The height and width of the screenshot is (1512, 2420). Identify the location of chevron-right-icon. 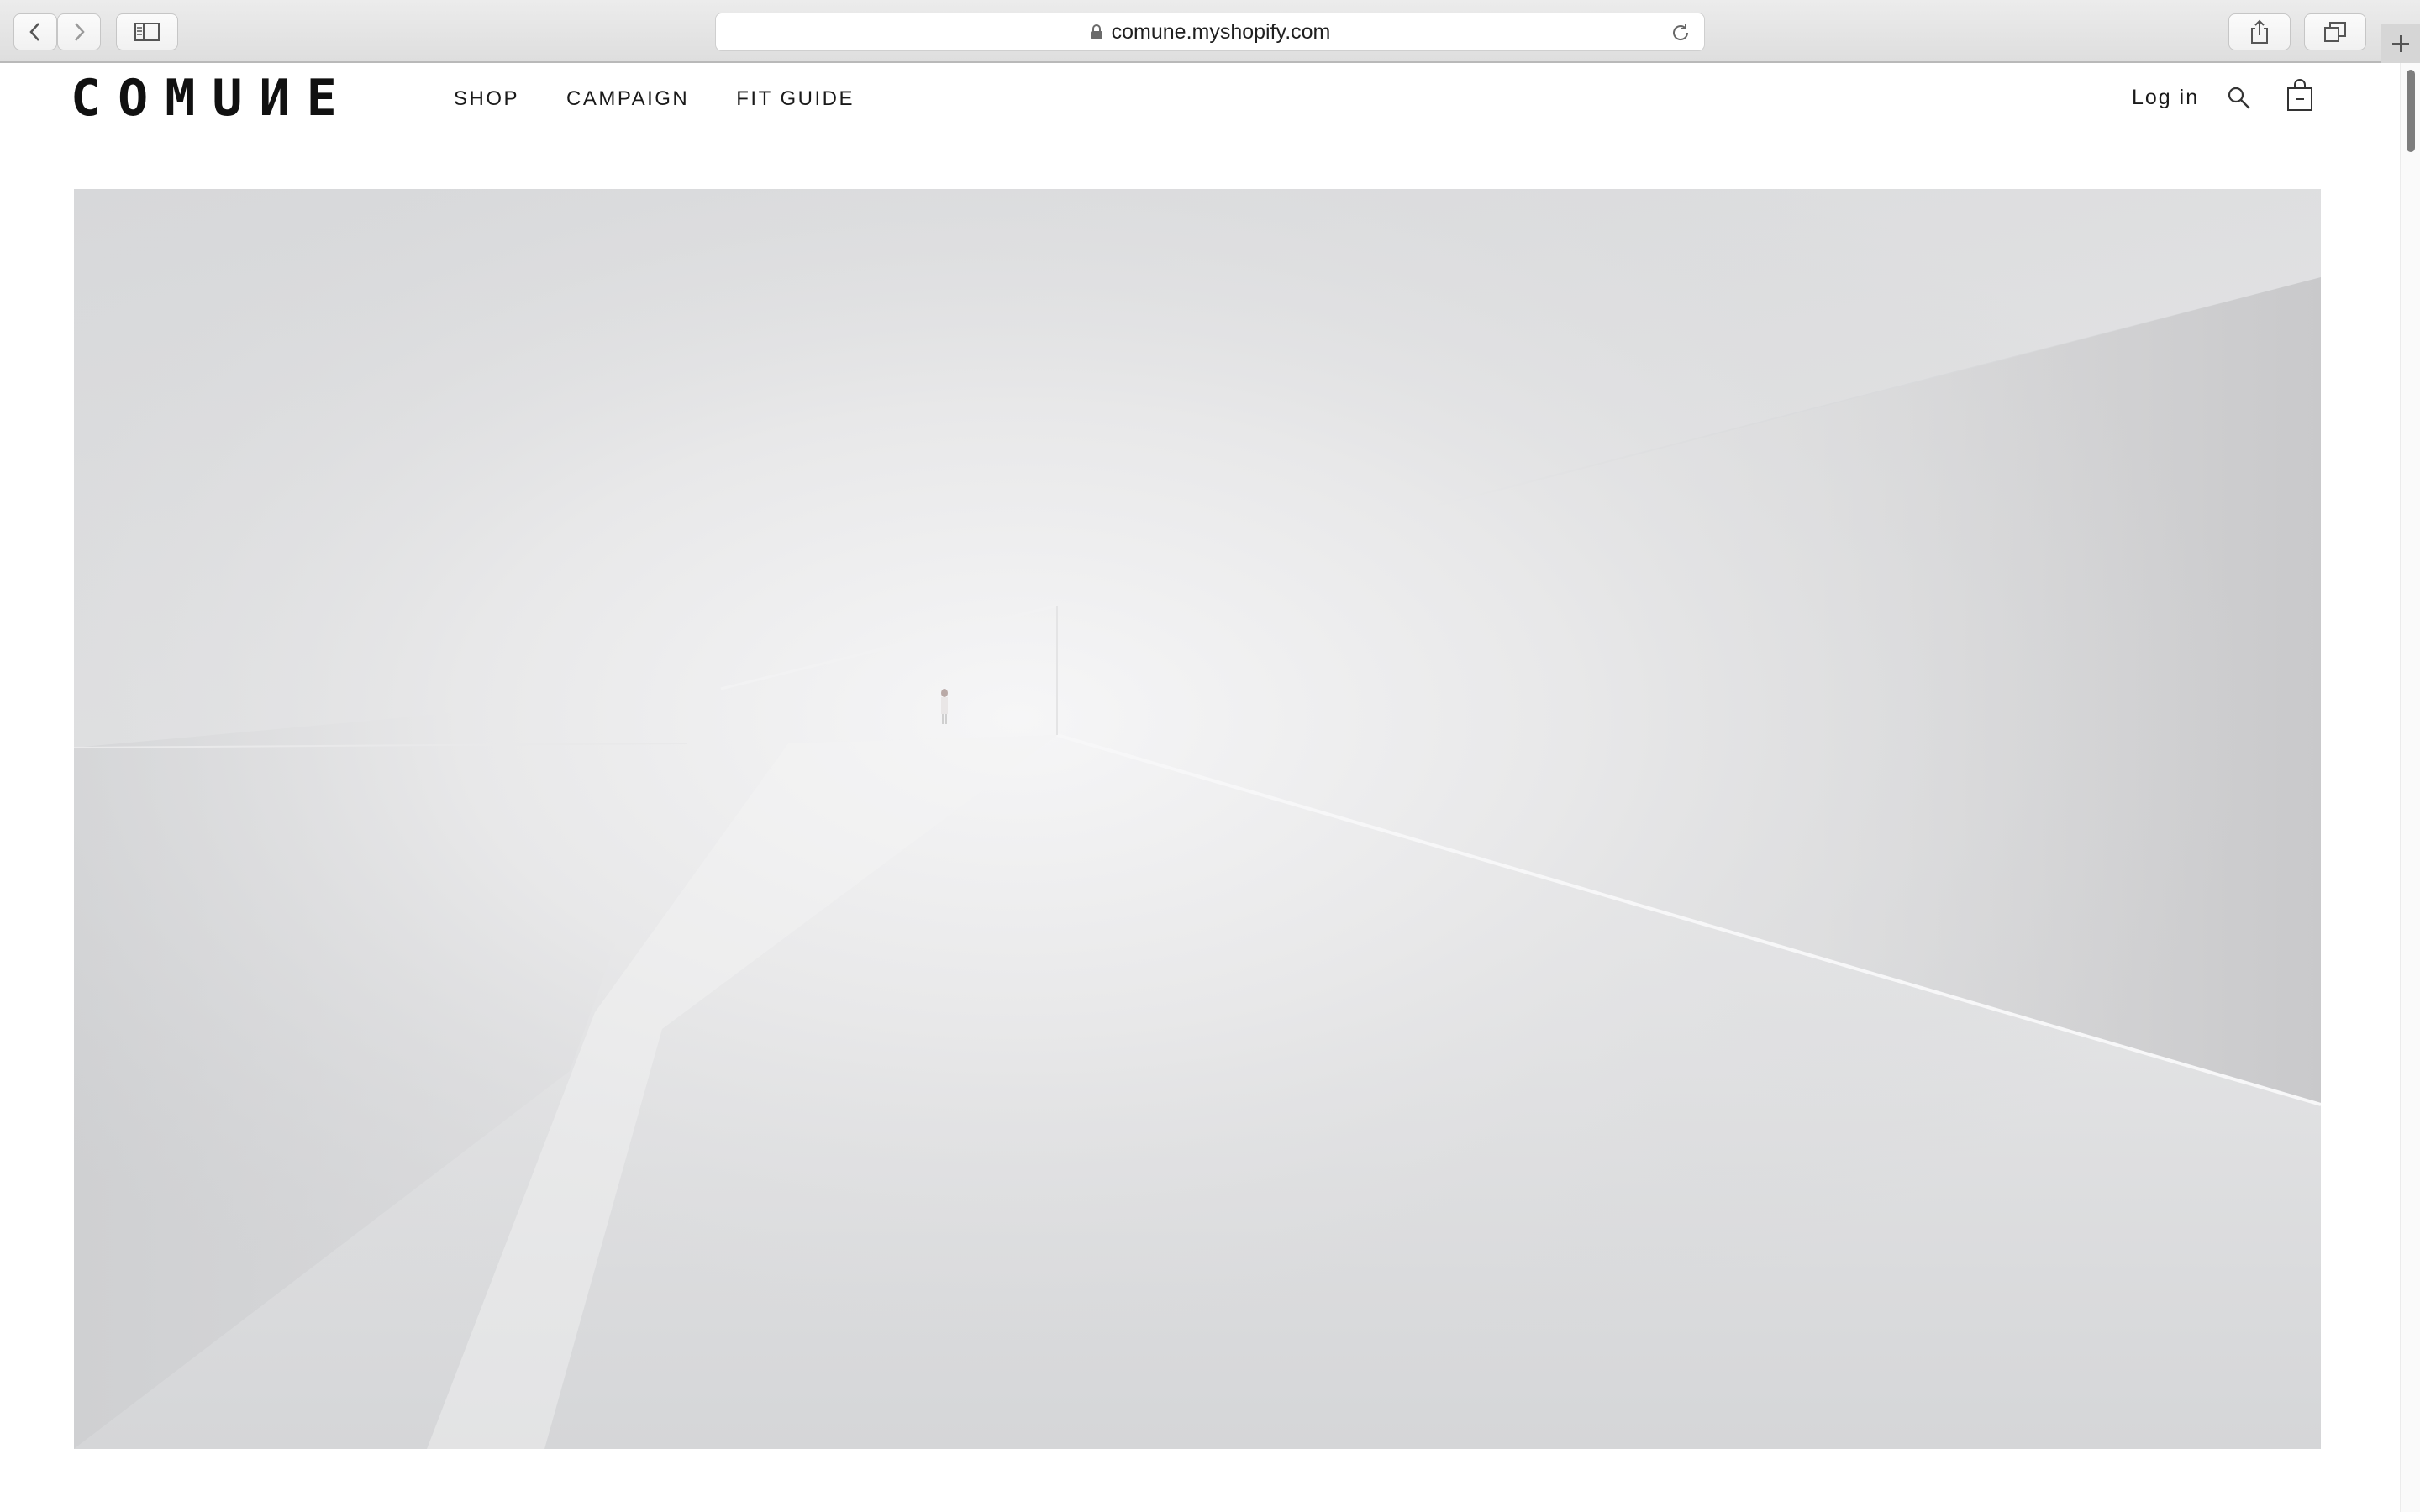
(80, 32).